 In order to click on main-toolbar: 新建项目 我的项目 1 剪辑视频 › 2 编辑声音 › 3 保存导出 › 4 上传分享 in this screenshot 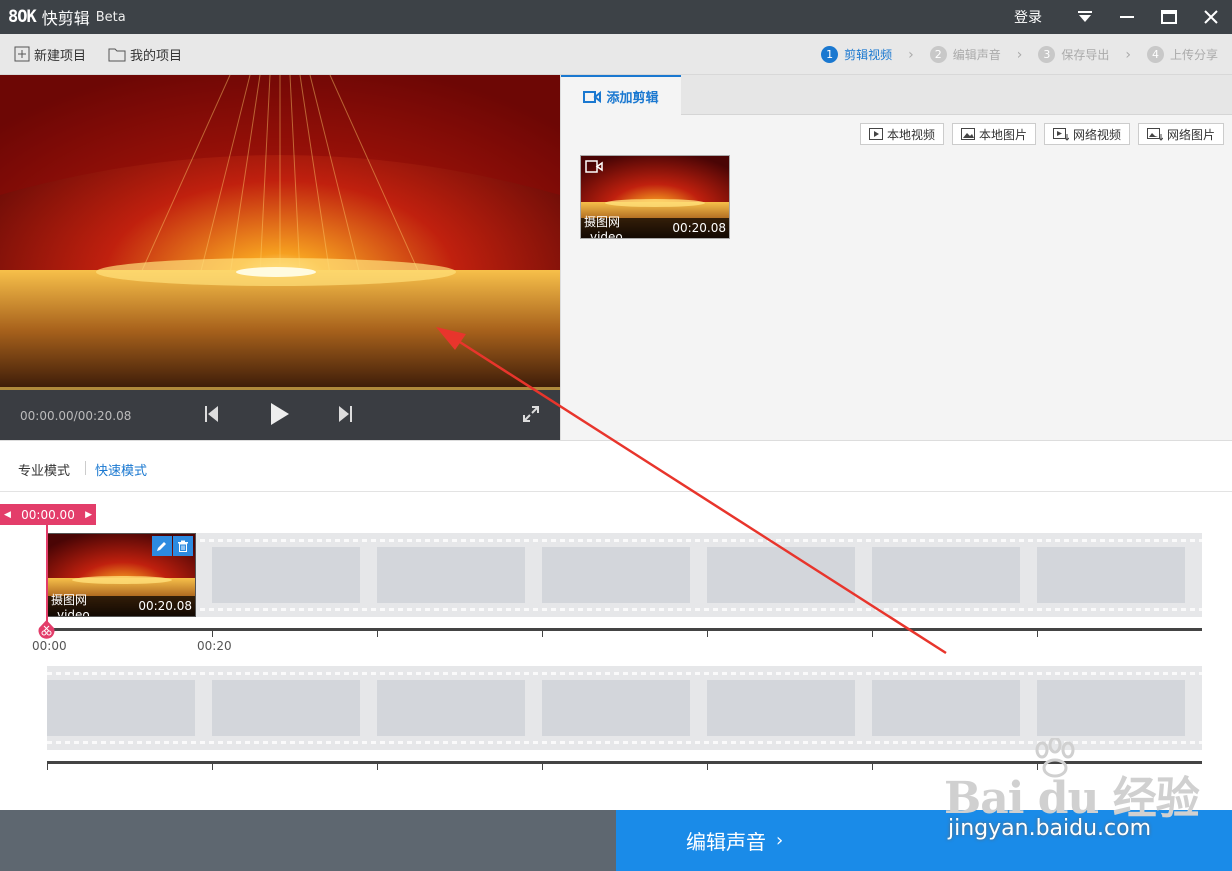, I will do `click(616, 54)`.